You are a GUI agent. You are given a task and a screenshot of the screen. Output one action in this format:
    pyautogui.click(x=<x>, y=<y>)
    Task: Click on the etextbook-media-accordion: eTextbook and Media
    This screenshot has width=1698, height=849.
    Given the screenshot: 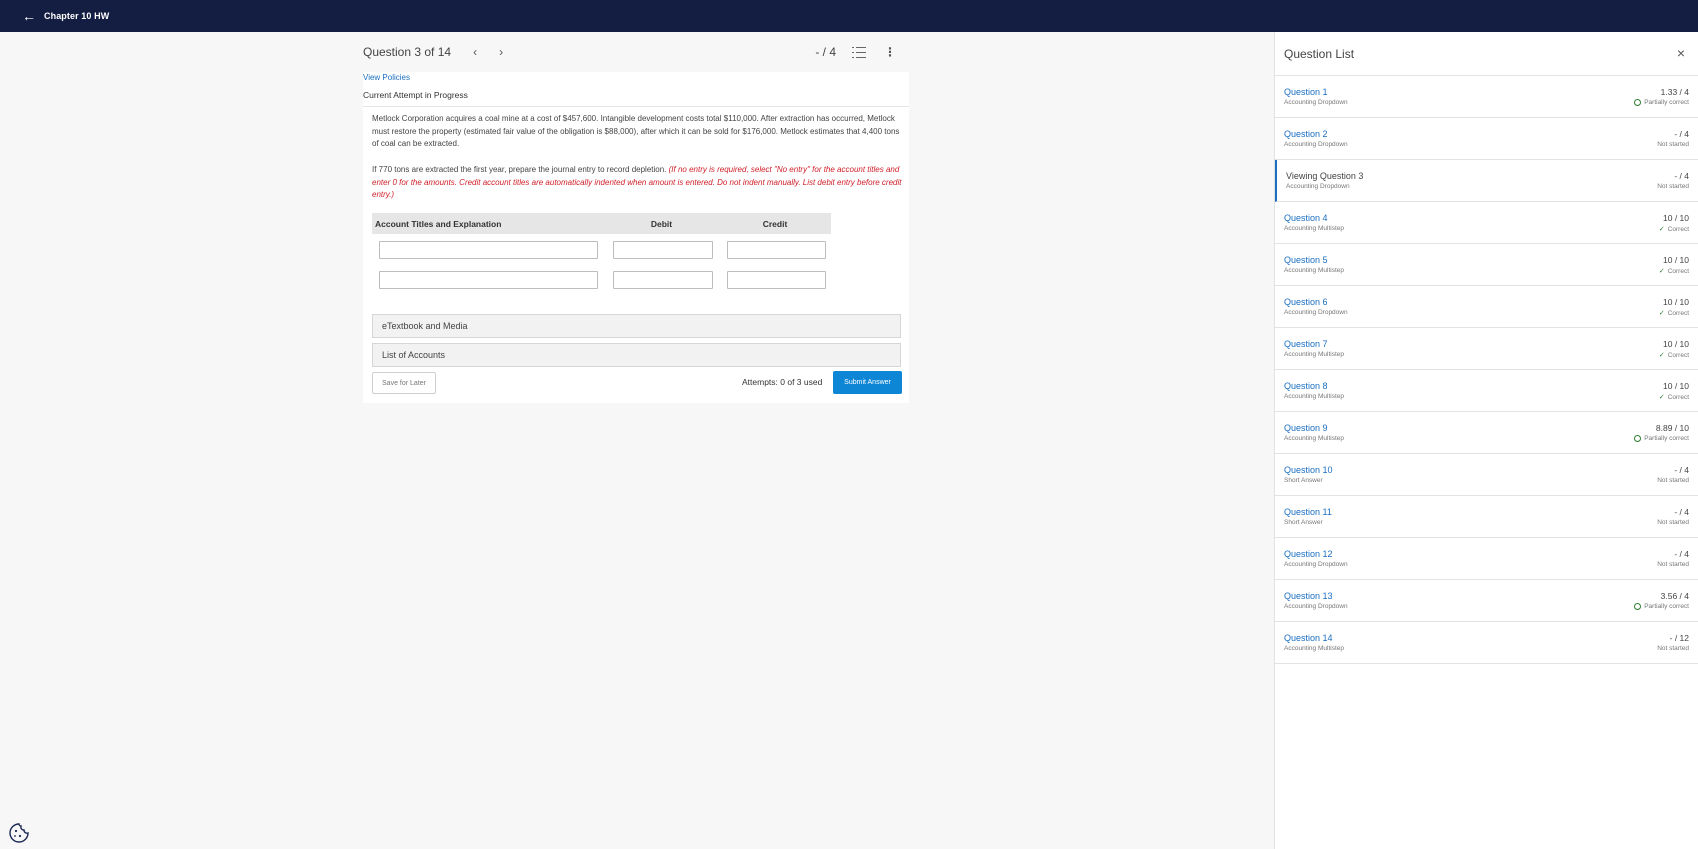 What is the action you would take?
    pyautogui.click(x=636, y=326)
    